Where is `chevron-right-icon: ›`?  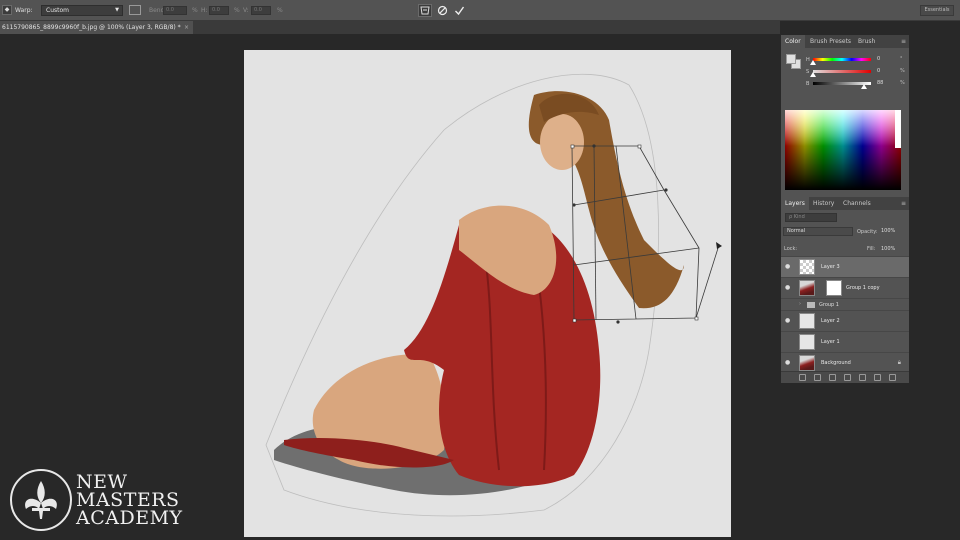
chevron-right-icon: › is located at coordinates (800, 304).